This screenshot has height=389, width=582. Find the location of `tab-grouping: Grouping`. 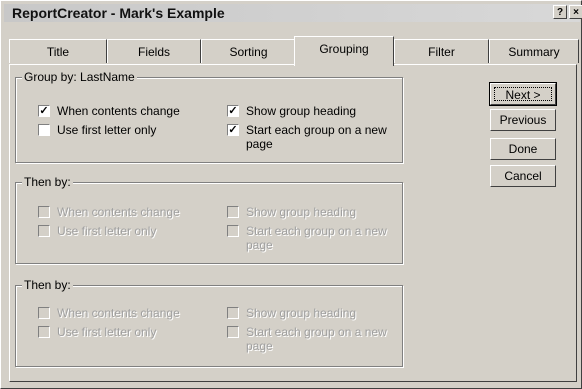

tab-grouping: Grouping is located at coordinates (344, 51).